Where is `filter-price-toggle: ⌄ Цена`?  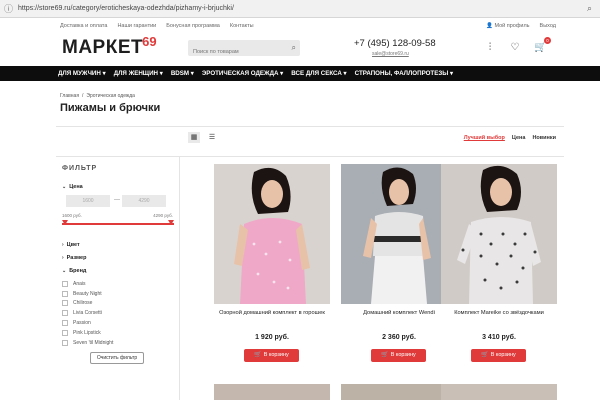 filter-price-toggle: ⌄ Цена is located at coordinates (72, 187).